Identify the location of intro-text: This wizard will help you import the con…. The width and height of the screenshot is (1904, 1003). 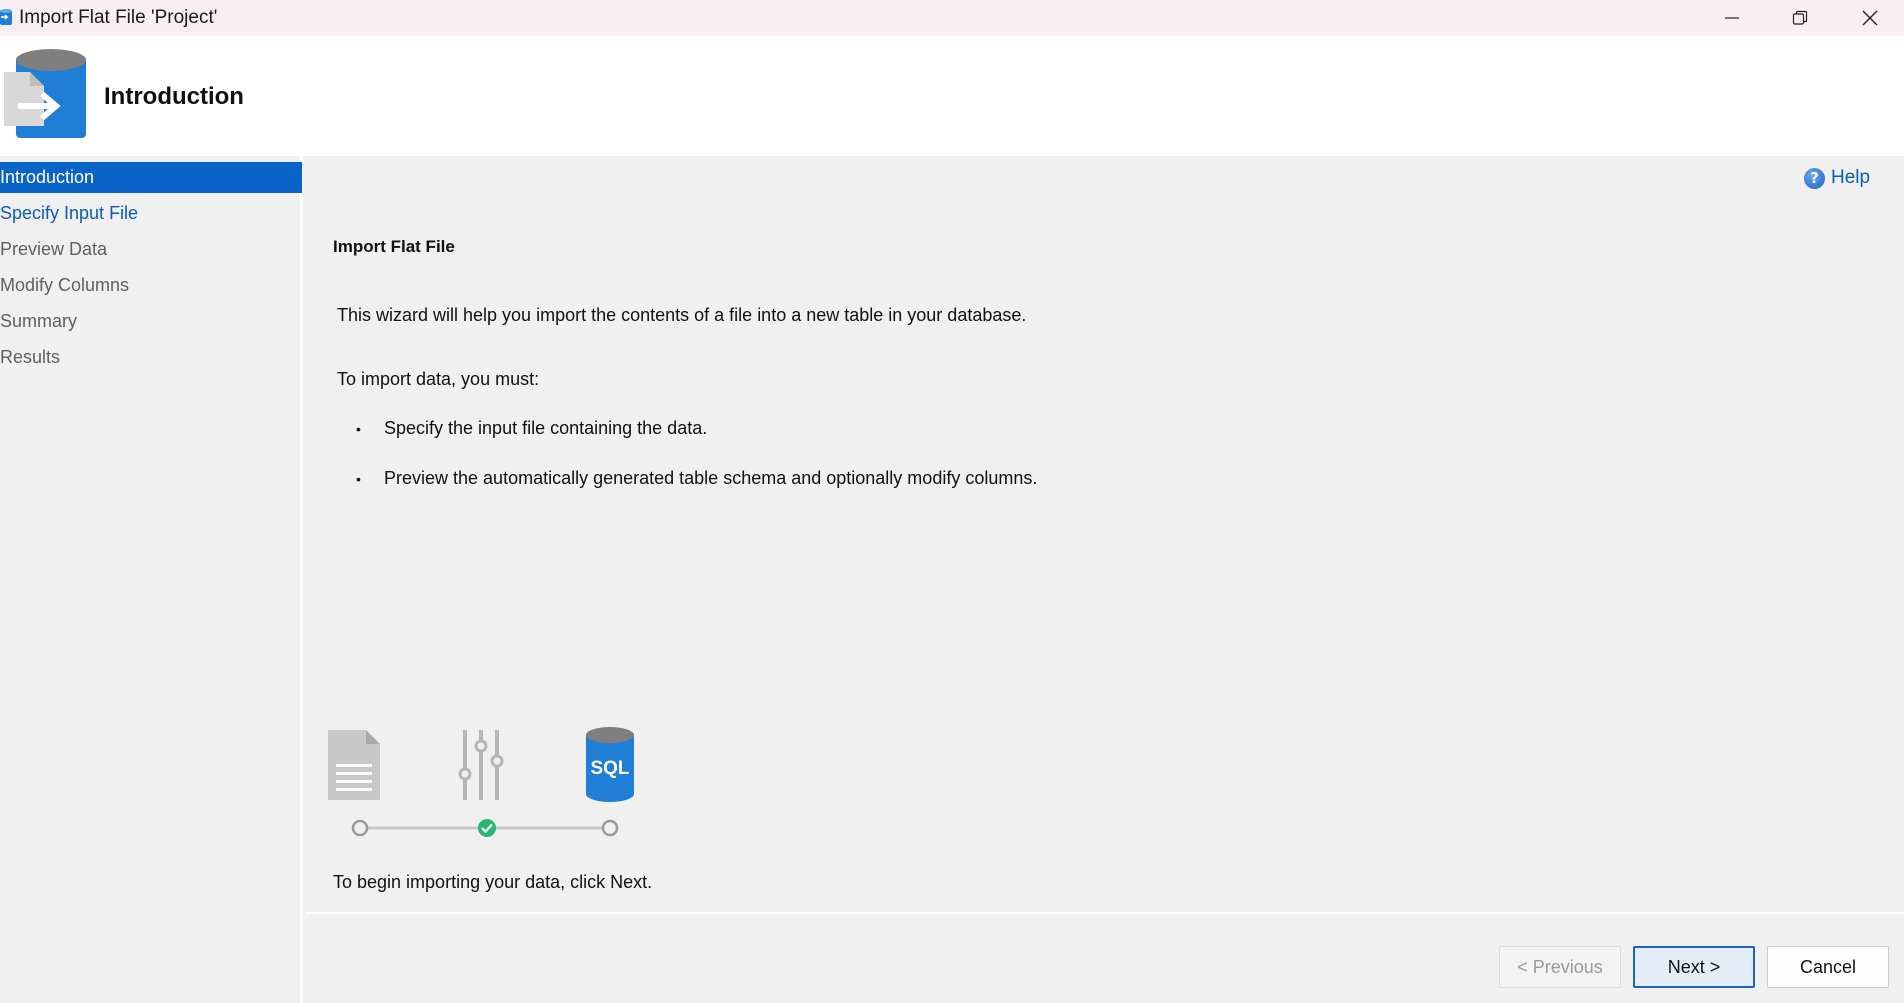
(682, 315).